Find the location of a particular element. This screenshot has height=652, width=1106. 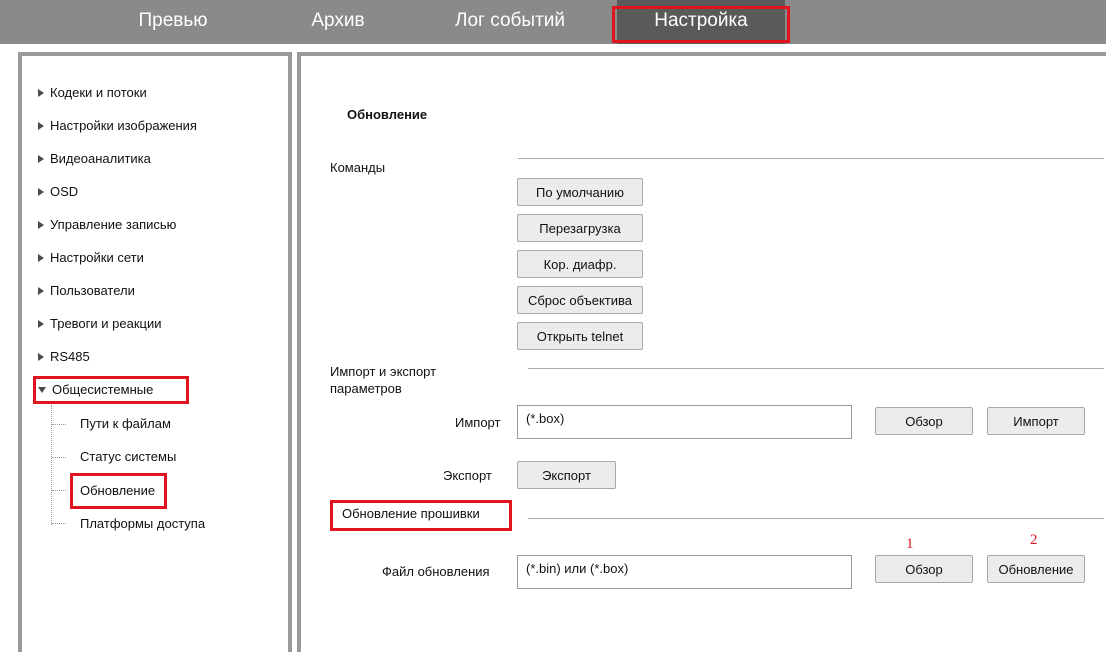

export-button: Экспорт is located at coordinates (566, 475).